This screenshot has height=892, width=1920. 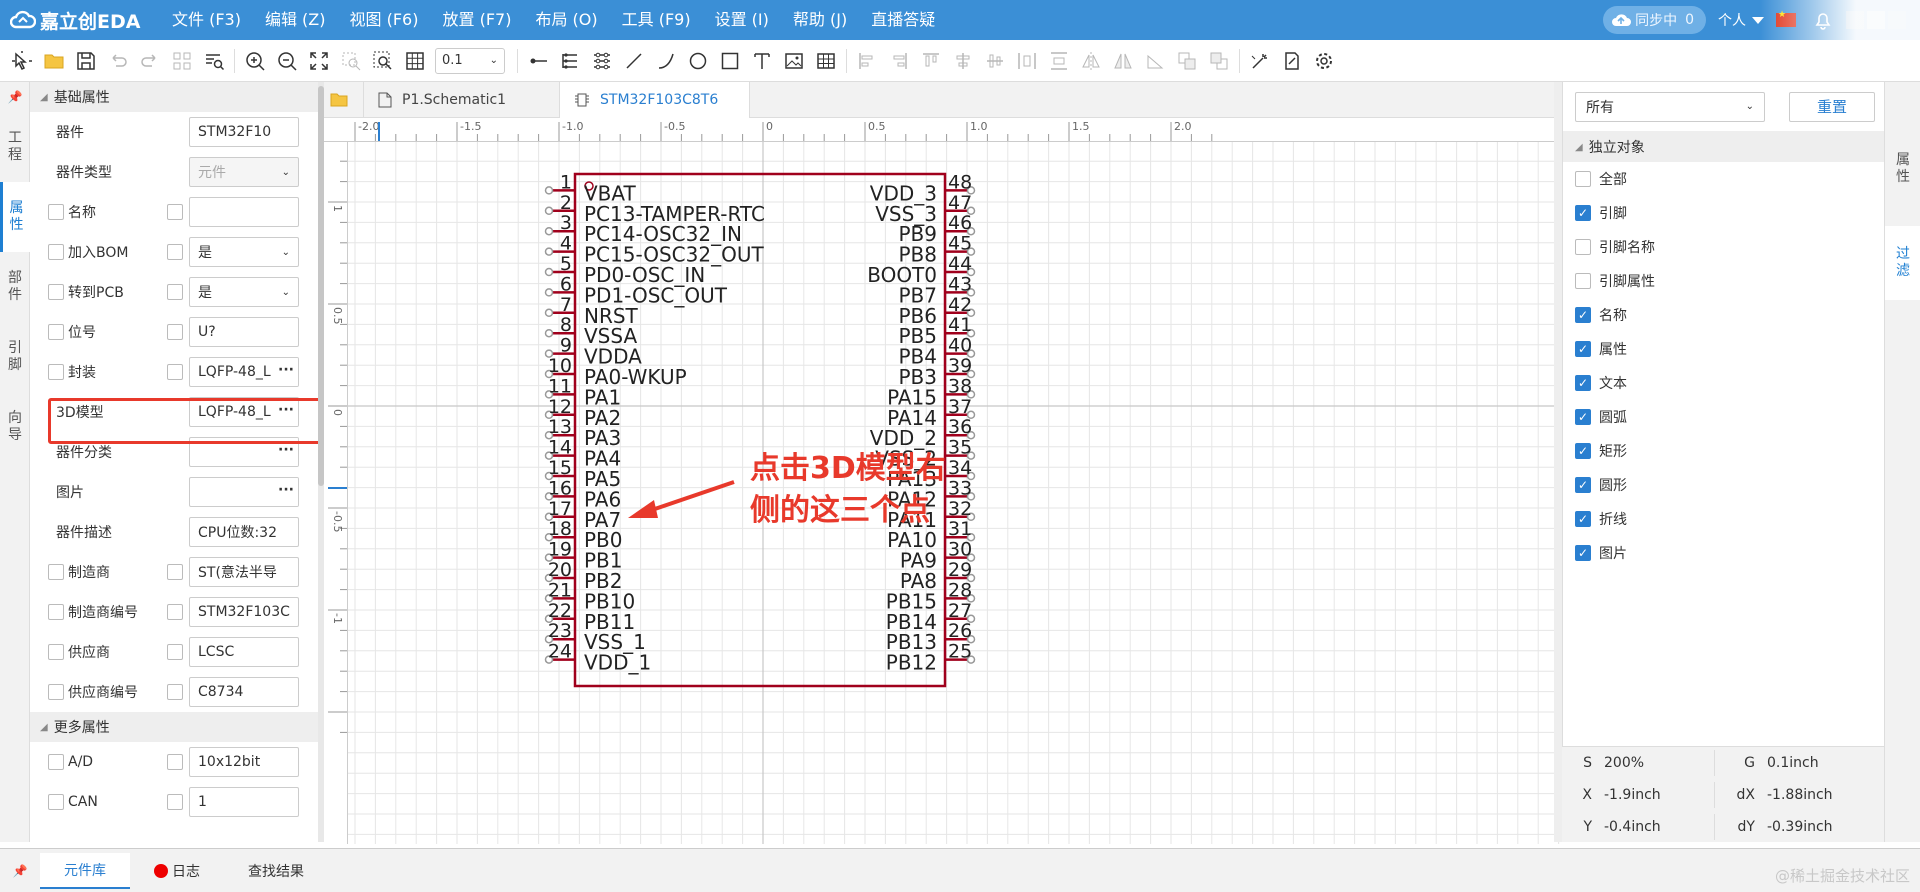 What do you see at coordinates (1723, 247) in the screenshot?
I see `filter-item: 引脚名称` at bounding box center [1723, 247].